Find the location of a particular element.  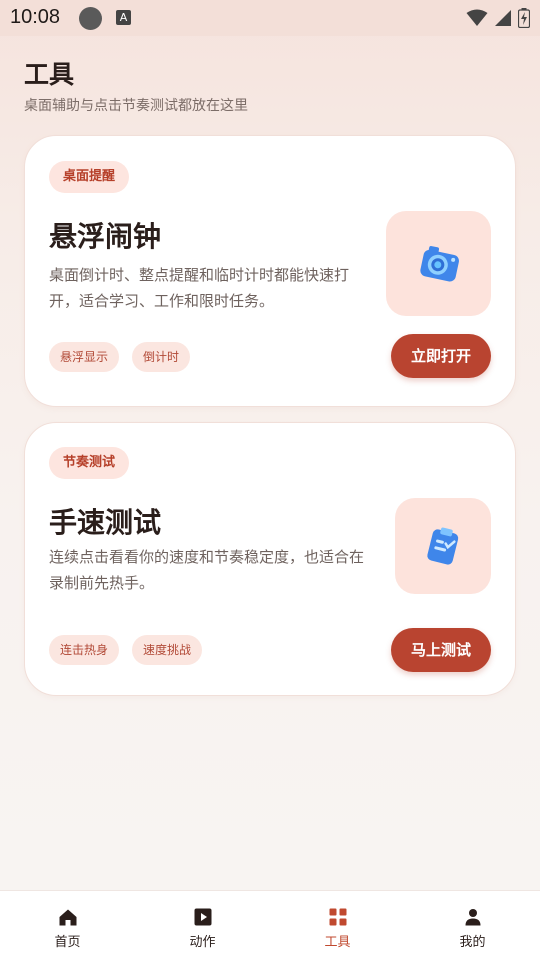

nav-item-tools: 工具 is located at coordinates (337, 925).